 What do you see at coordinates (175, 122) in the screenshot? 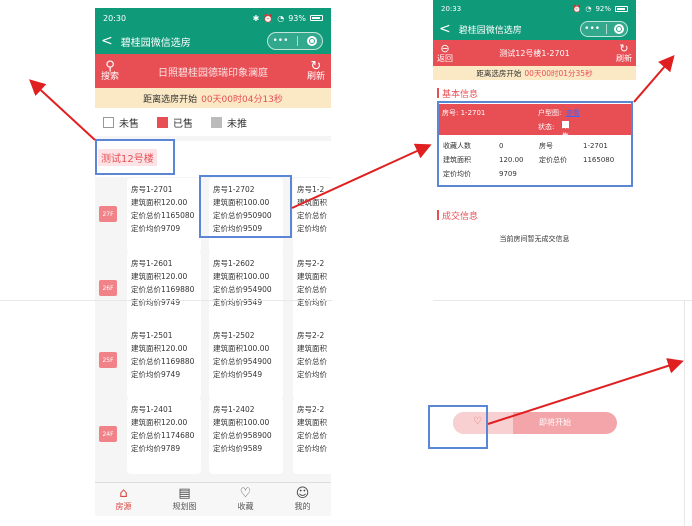
I see `legend-sold: 已售` at bounding box center [175, 122].